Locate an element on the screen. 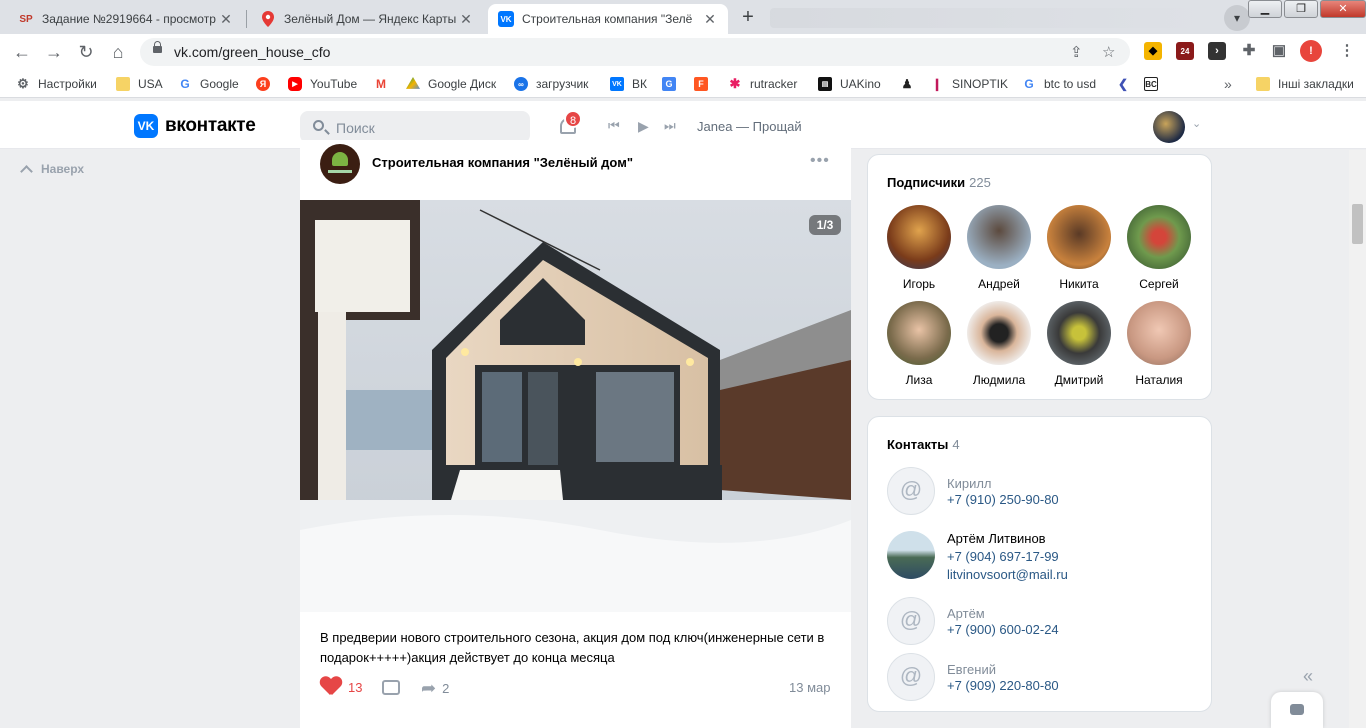 The image size is (1366, 728). home-button: ⌂ is located at coordinates (118, 52).